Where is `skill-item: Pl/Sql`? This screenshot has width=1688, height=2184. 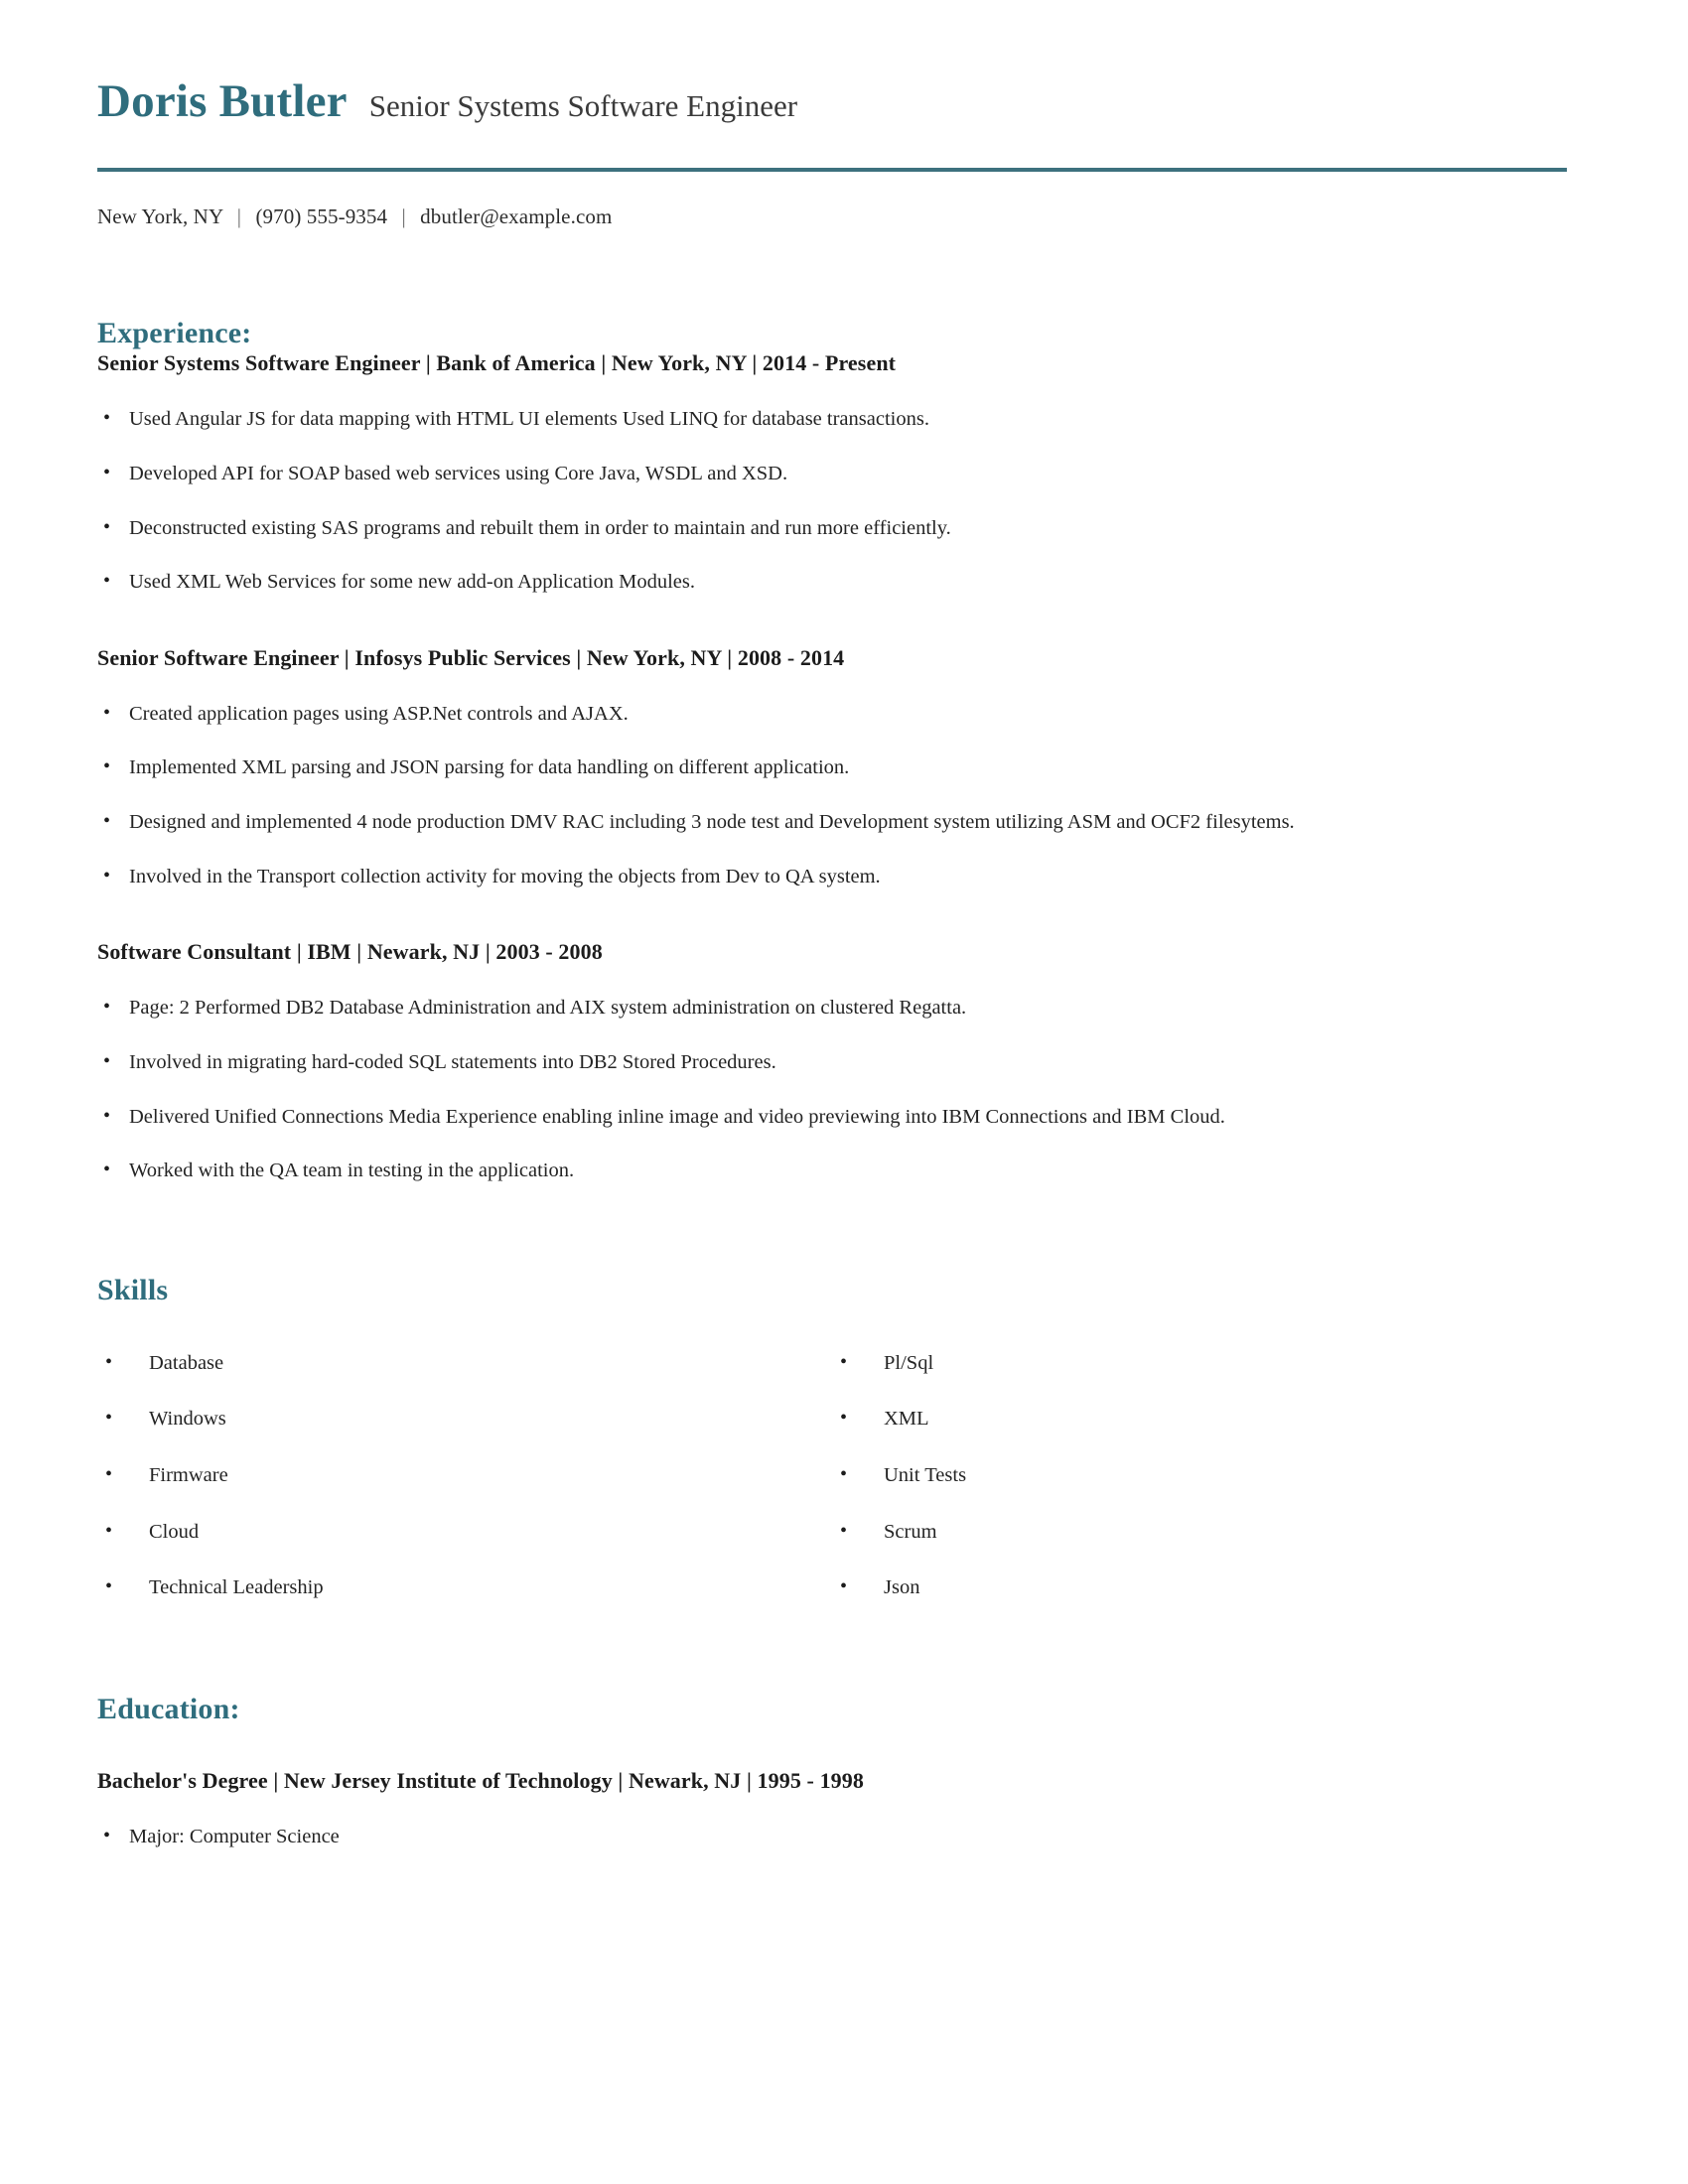
skill-item: Pl/Sql is located at coordinates (1199, 1363).